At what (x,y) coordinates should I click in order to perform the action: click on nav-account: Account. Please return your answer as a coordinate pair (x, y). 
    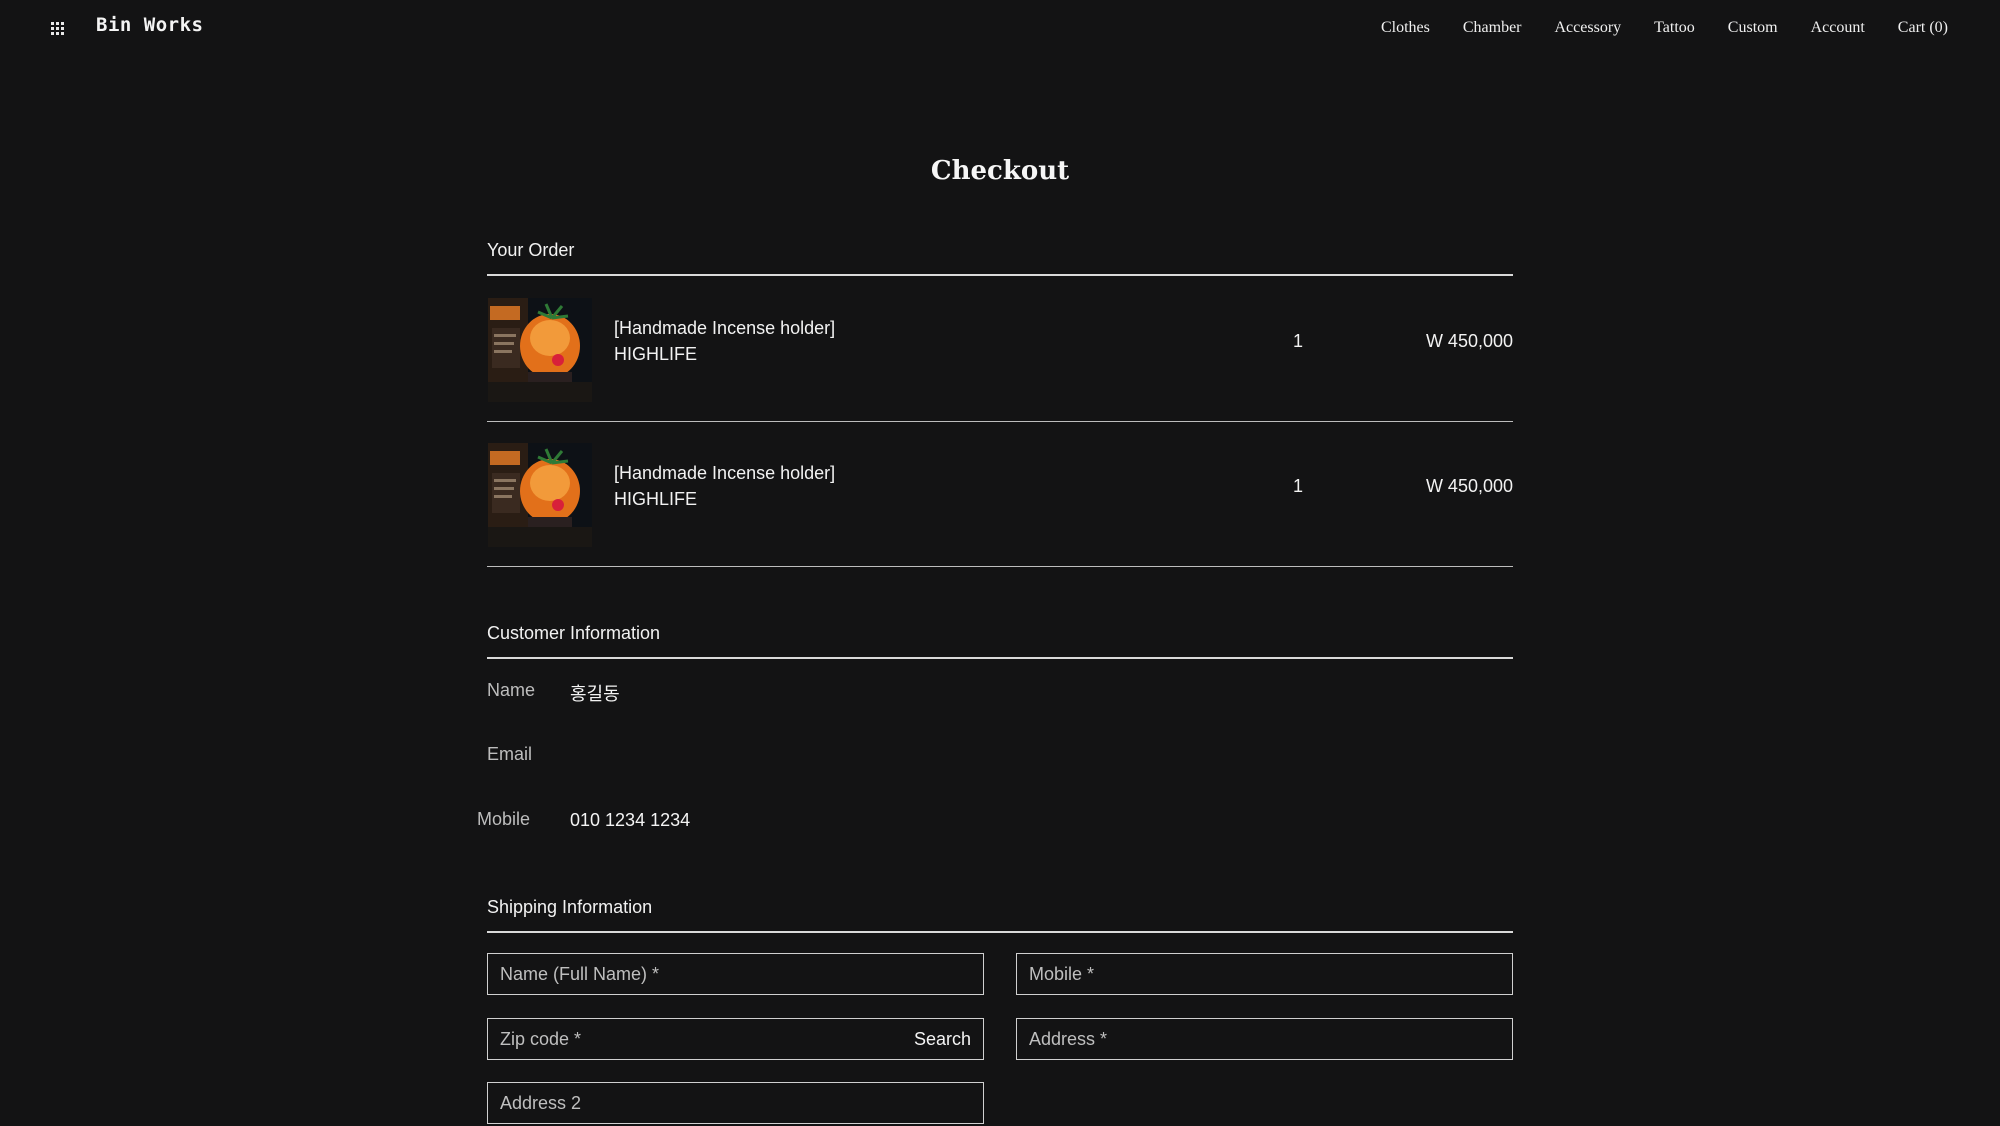
    Looking at the image, I should click on (1838, 28).